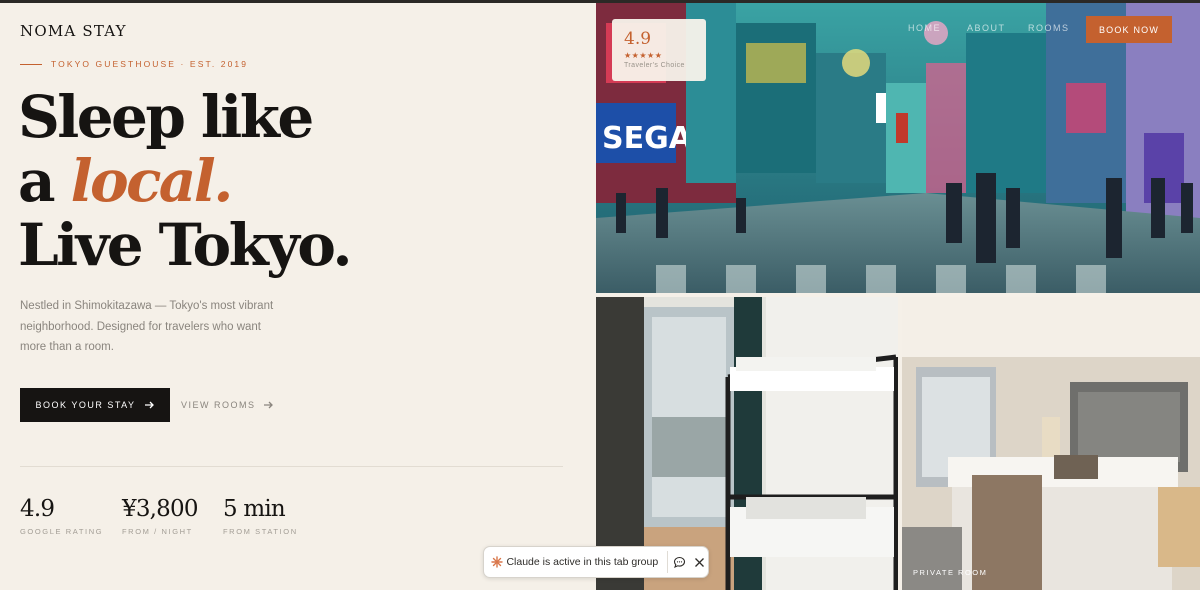 The height and width of the screenshot is (590, 1200). I want to click on view-rooms-label: VIEW ROOMS, so click(218, 405).